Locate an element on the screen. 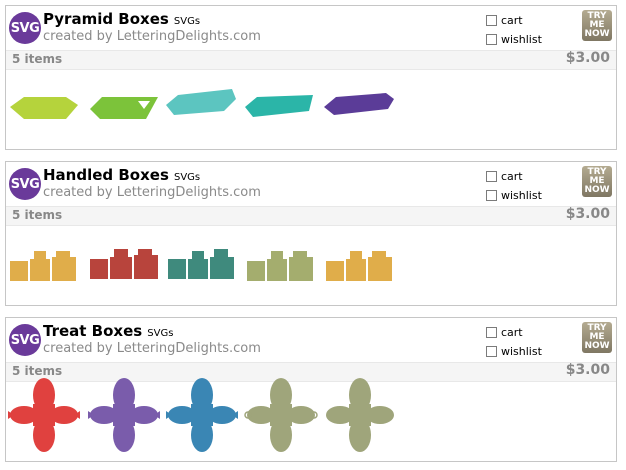  product-title: Pyramid Boxes SVGs is located at coordinates (121, 18).